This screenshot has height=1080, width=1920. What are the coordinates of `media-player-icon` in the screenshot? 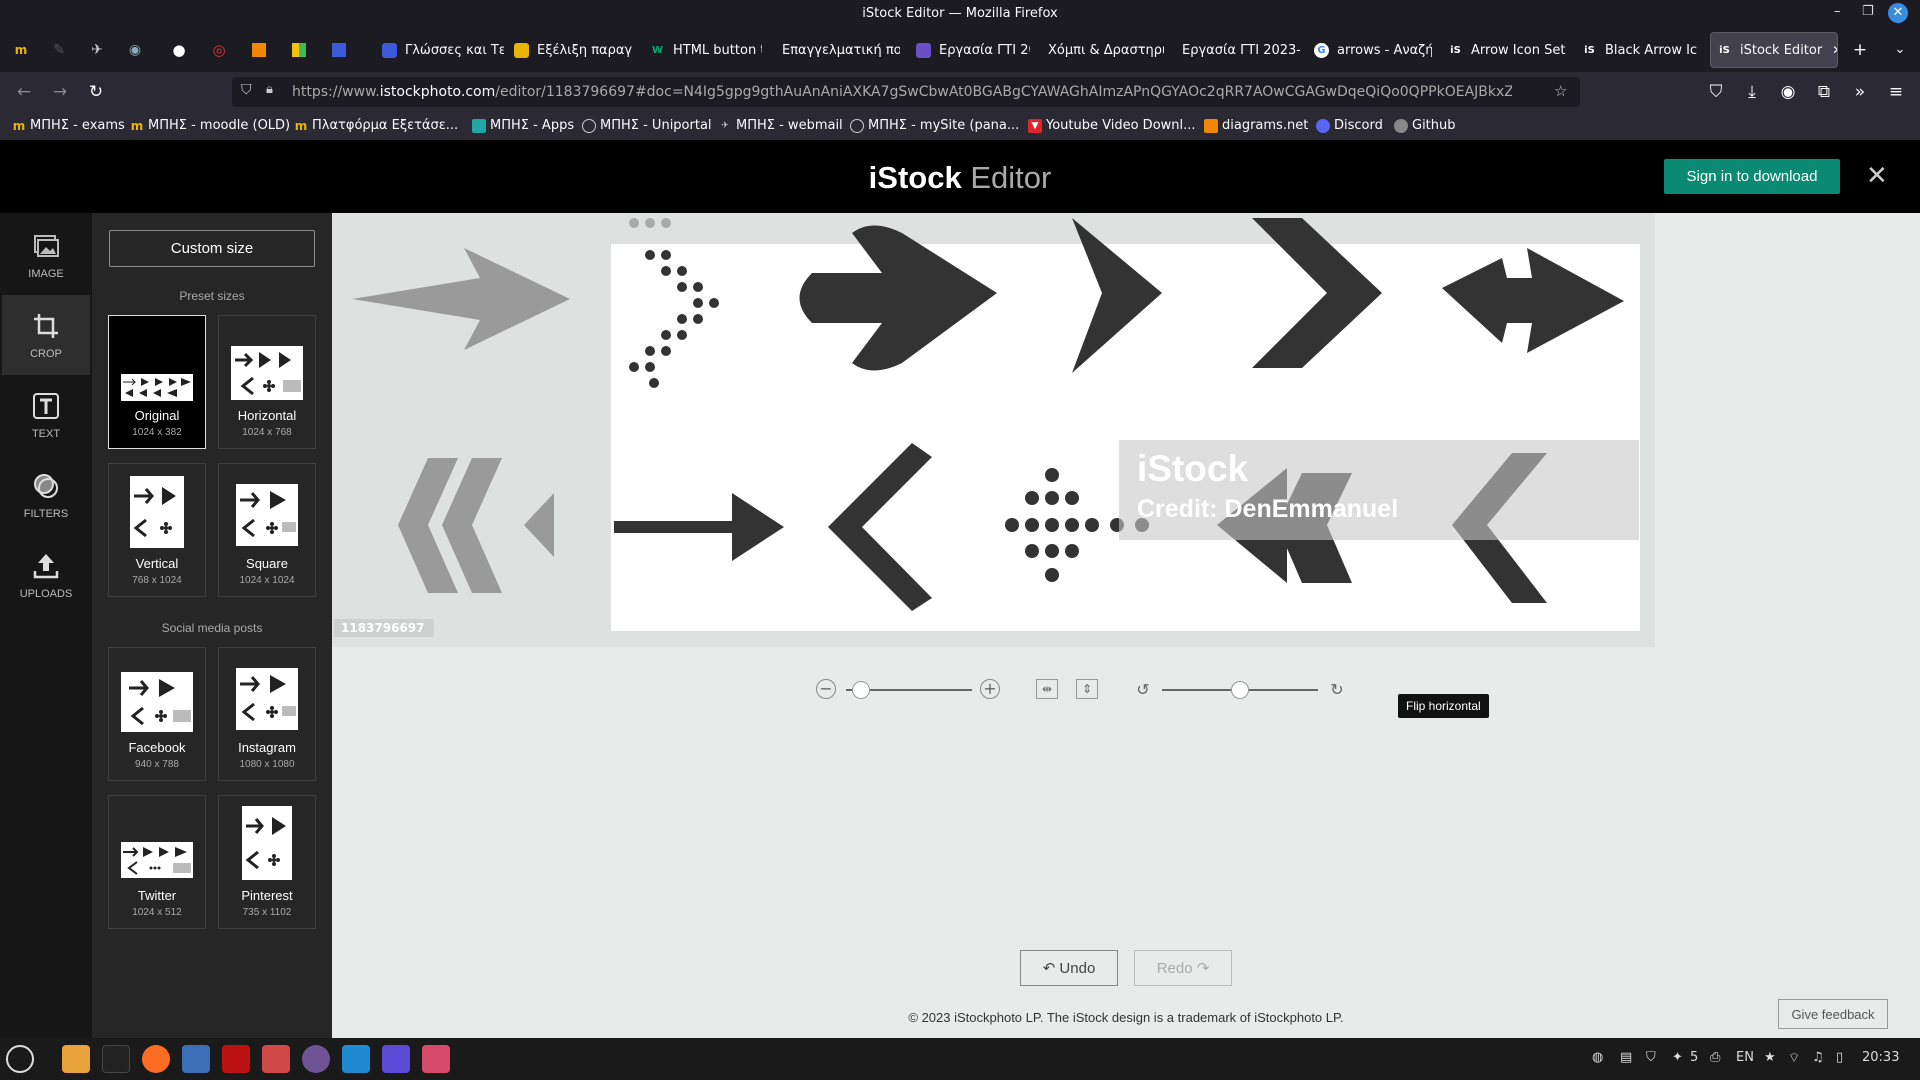 It's located at (396, 1059).